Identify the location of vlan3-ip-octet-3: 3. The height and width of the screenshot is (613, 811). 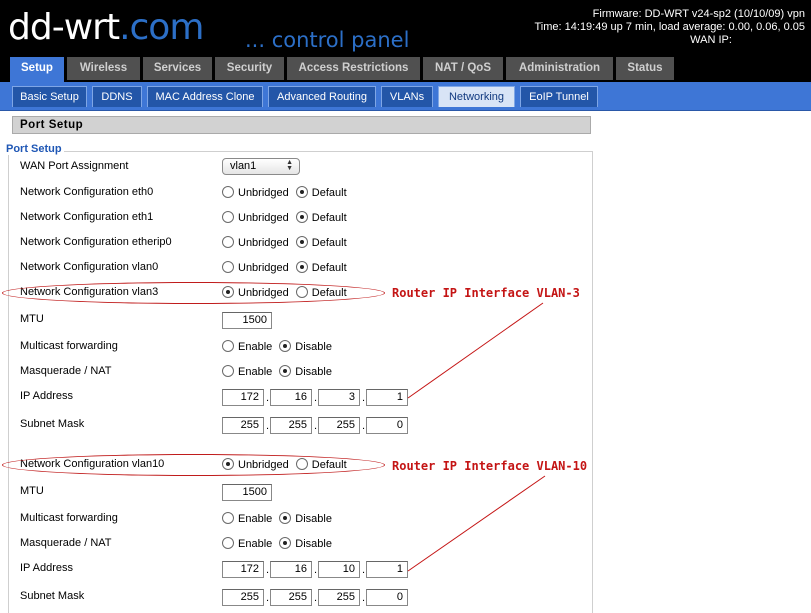
(339, 397).